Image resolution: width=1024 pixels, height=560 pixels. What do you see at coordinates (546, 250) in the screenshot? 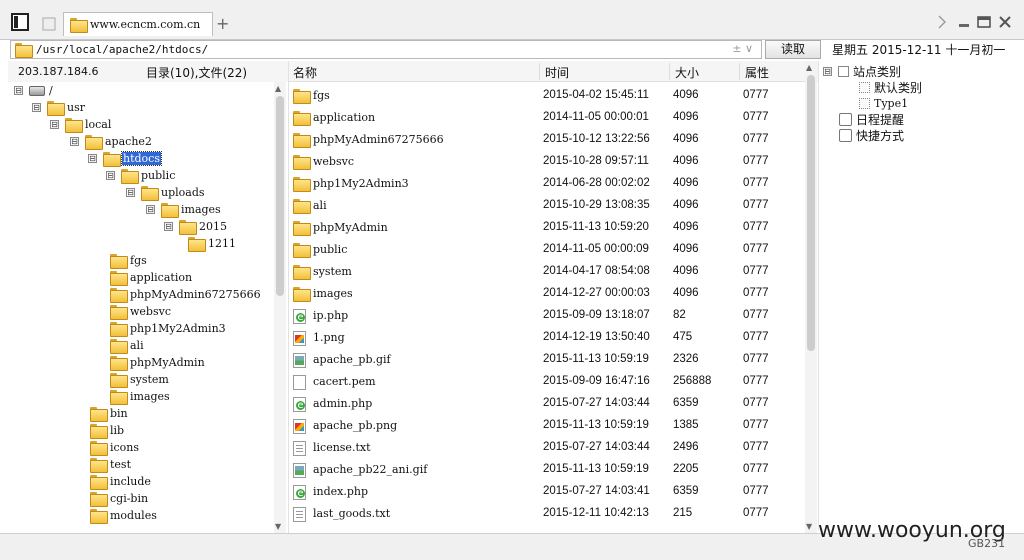
I see `file-row: public 2014-11-05 00:00:09 4096 0777` at bounding box center [546, 250].